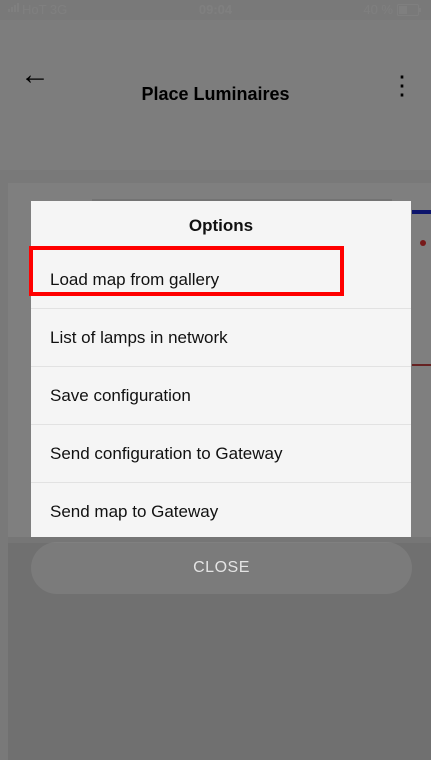 Image resolution: width=431 pixels, height=760 pixels. Describe the element at coordinates (186, 271) in the screenshot. I see `highlight-box` at that location.